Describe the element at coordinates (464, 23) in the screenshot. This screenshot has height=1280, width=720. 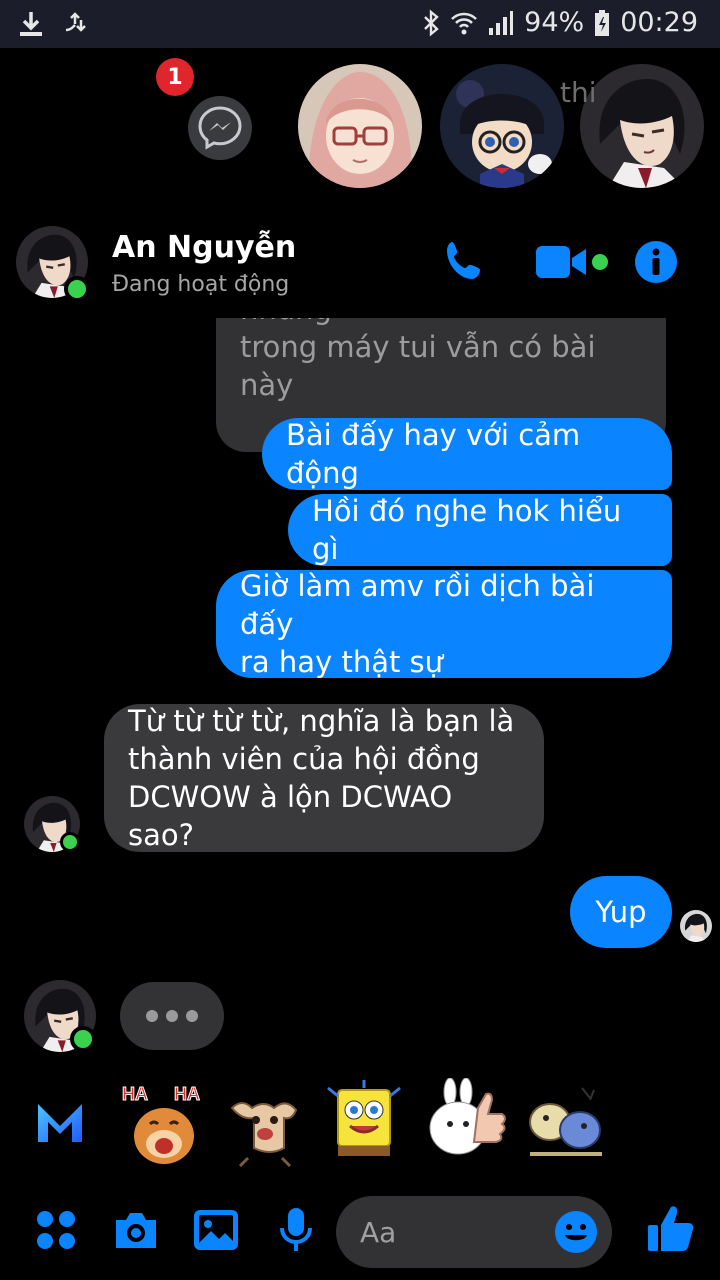
I see `wifi-icon` at that location.